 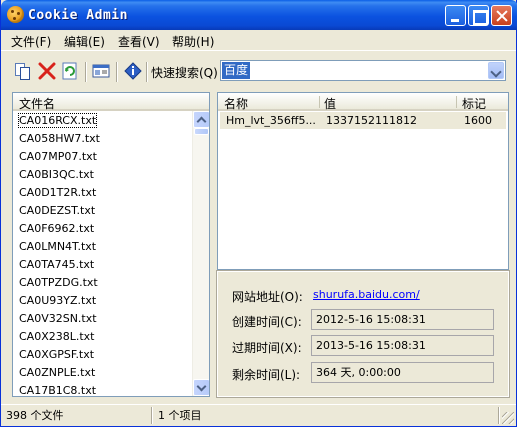 What do you see at coordinates (363, 70) in the screenshot?
I see `quick-search-combobox: 百度` at bounding box center [363, 70].